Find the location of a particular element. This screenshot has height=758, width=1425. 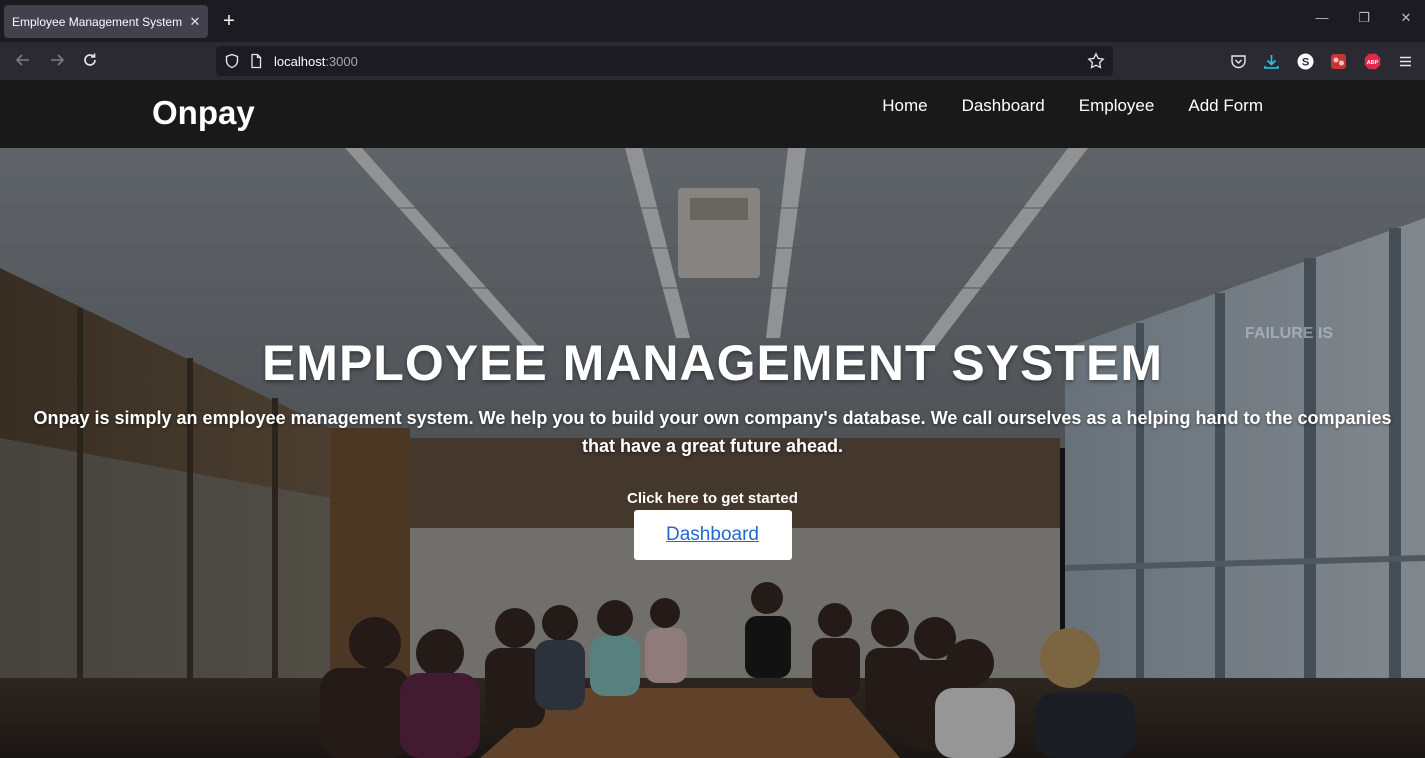

close-window-icon: ✕ is located at coordinates (1406, 18).